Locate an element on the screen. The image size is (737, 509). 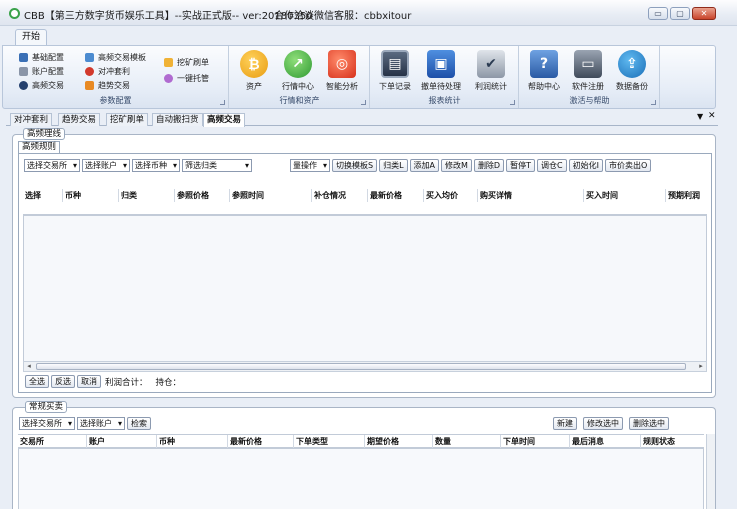
col-quantity: 数量 is located at coordinates (467, 441).